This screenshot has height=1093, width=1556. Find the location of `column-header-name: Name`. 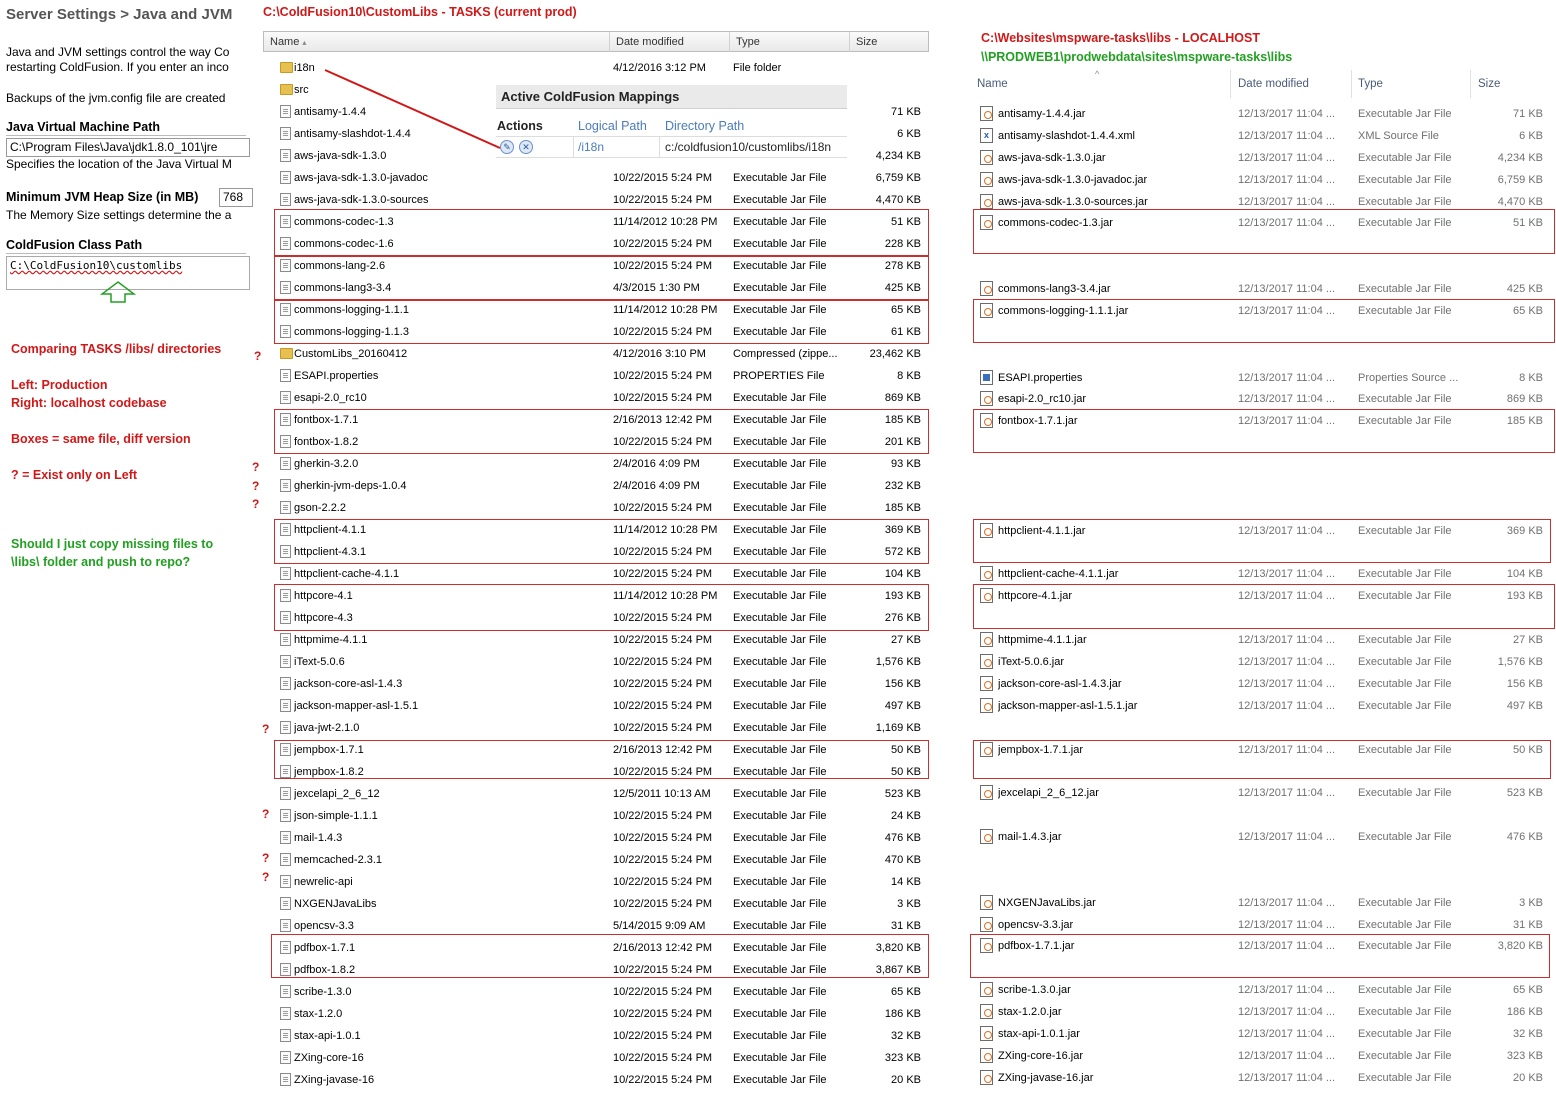

column-header-name: Name is located at coordinates (992, 84).